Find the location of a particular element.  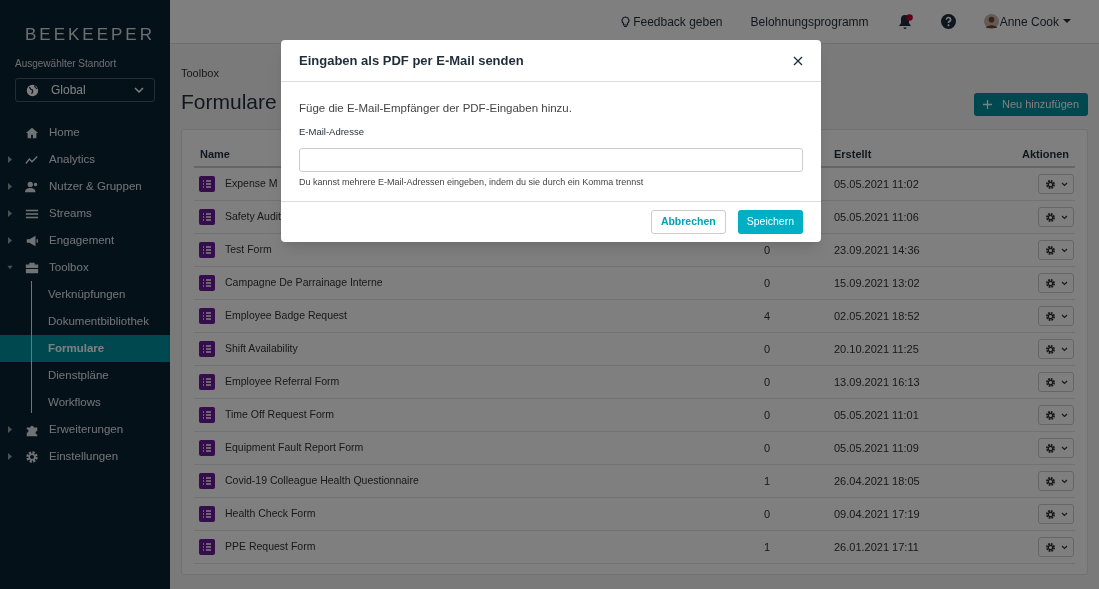

table-cell: 1 is located at coordinates (767, 480).